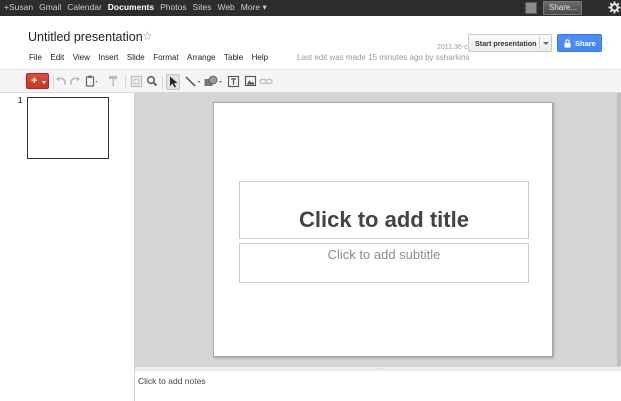 This screenshot has width=621, height=401. I want to click on subtitle-placeholder: Click to add subtitle, so click(384, 263).